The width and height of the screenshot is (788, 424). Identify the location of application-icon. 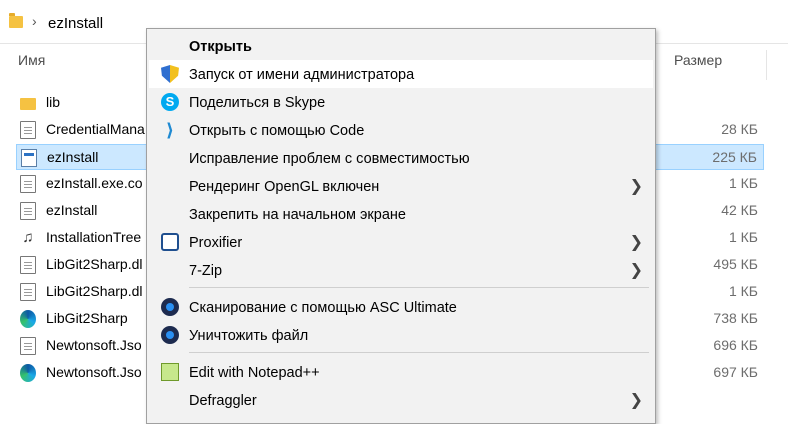
(29, 158).